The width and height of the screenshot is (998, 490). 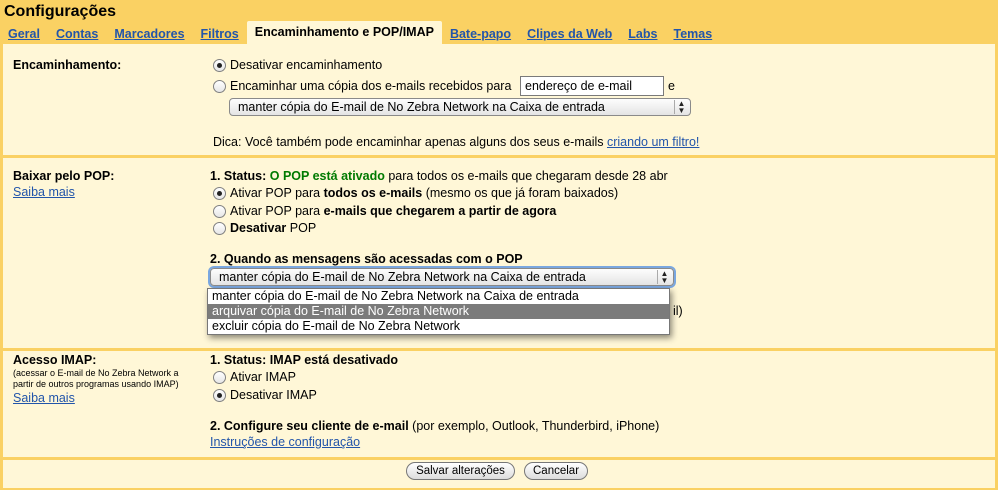 What do you see at coordinates (306, 65) in the screenshot?
I see `forwarding-disable-label: Desativar encaminhamento` at bounding box center [306, 65].